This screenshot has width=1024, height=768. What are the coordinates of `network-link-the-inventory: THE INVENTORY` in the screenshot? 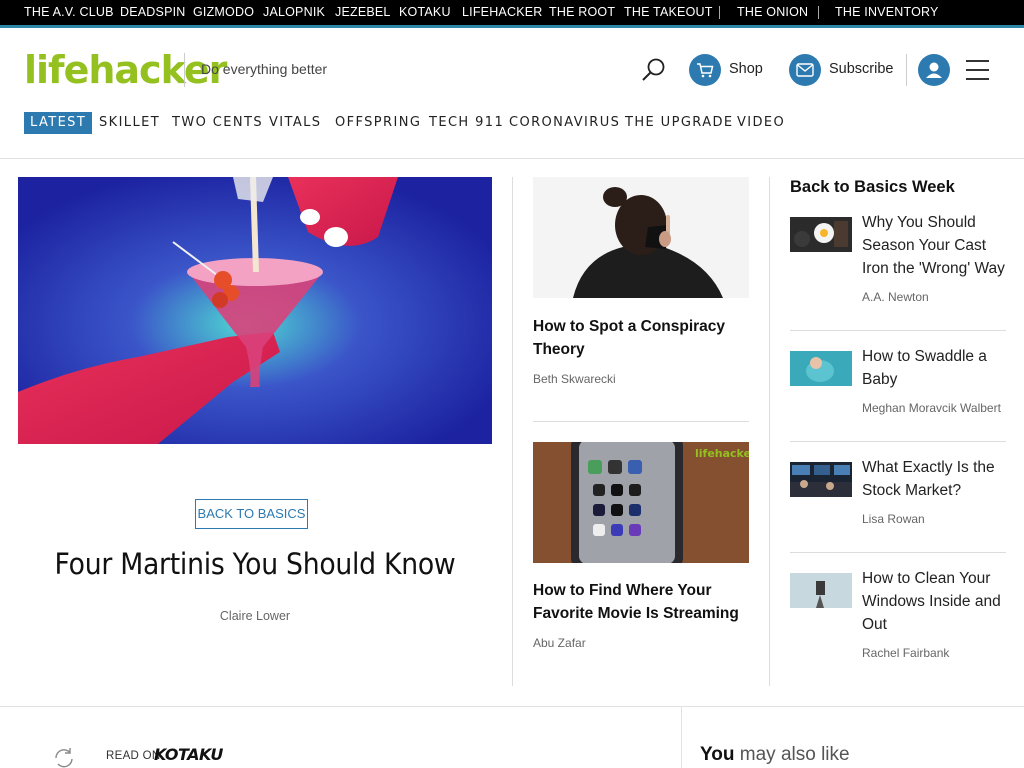 It's located at (887, 12).